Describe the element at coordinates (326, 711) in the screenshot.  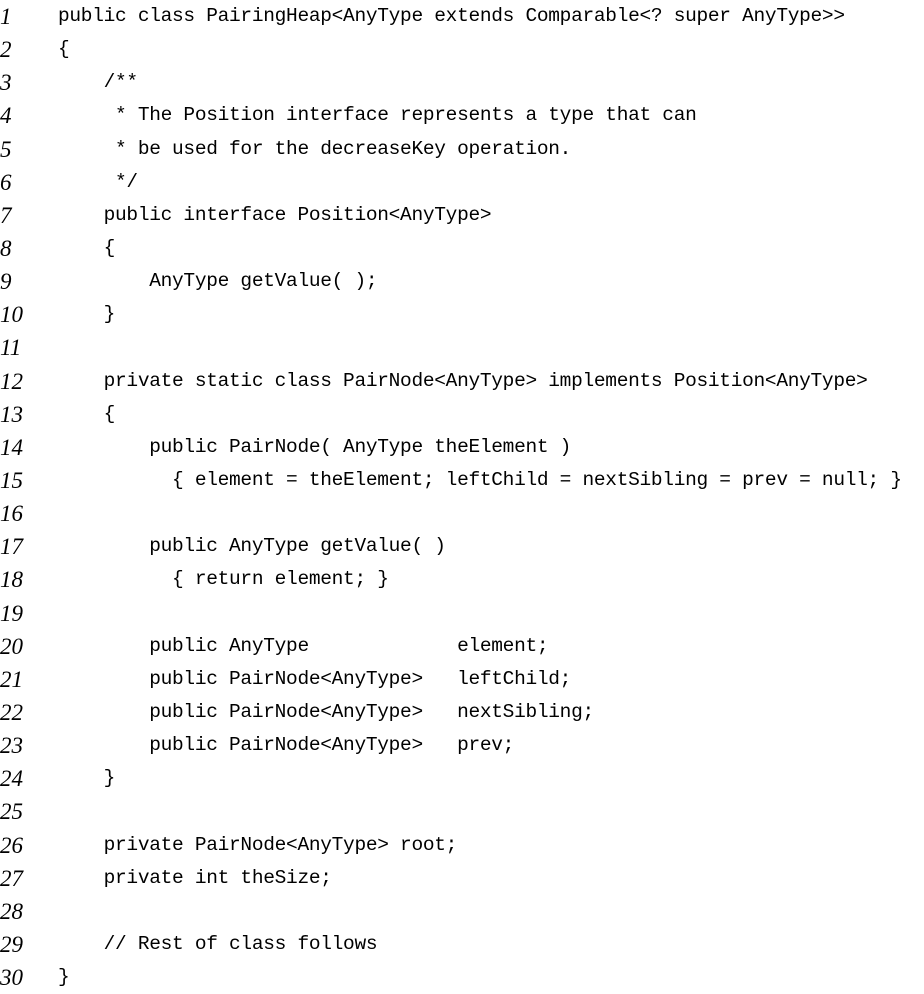
I see `code-text: public PairNode<AnyType> nextSibling;` at that location.